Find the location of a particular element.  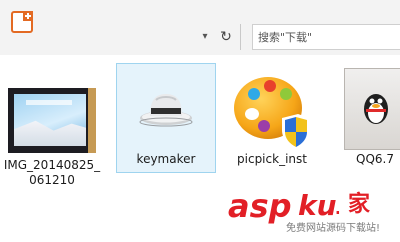

photo-thumbnail is located at coordinates (52, 120).